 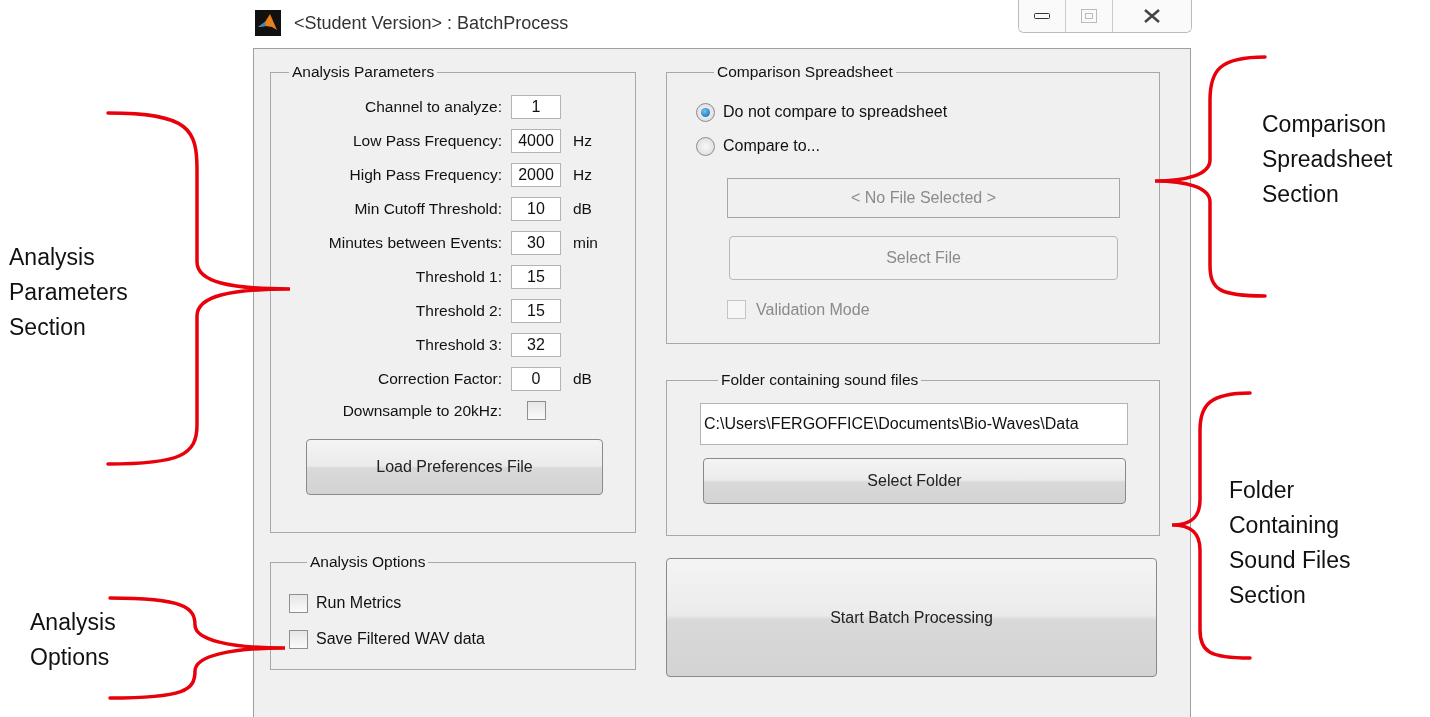 What do you see at coordinates (458, 311) in the screenshot?
I see `field-label: Threshold 2:` at bounding box center [458, 311].